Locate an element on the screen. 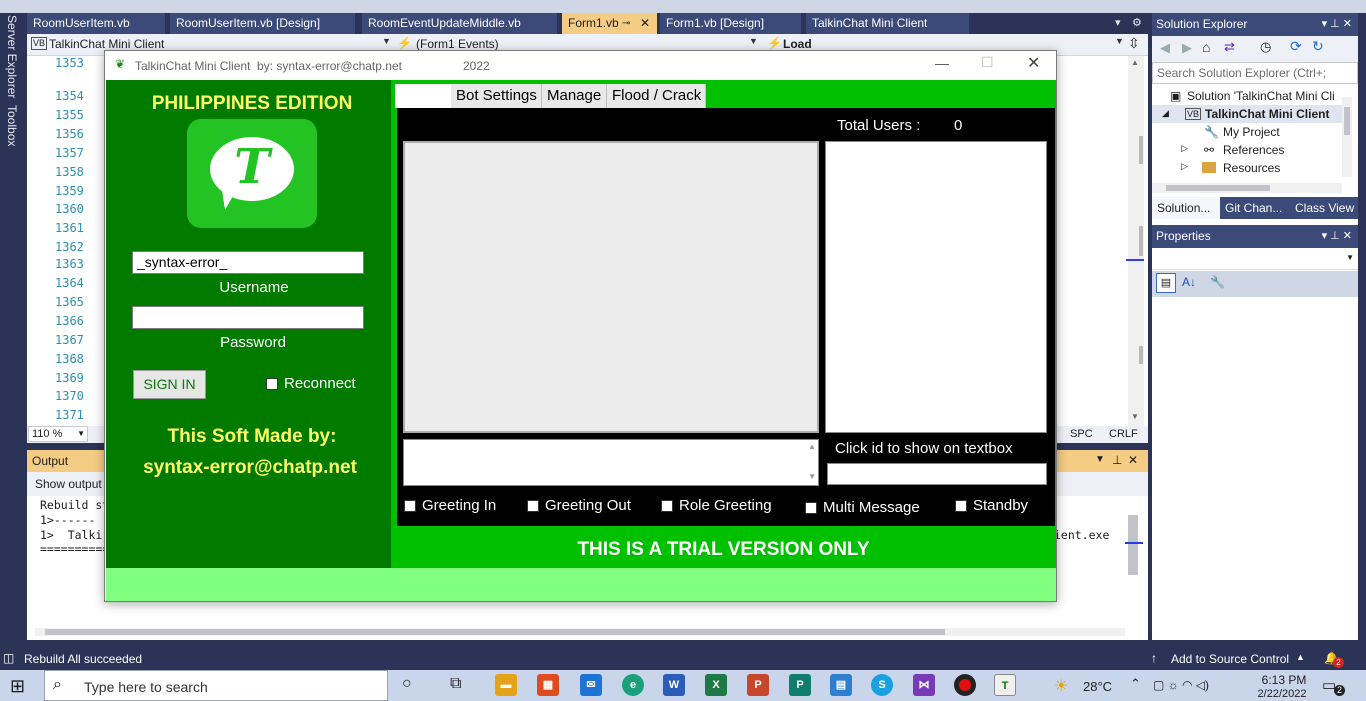  standby-checkbox is located at coordinates (961, 506).